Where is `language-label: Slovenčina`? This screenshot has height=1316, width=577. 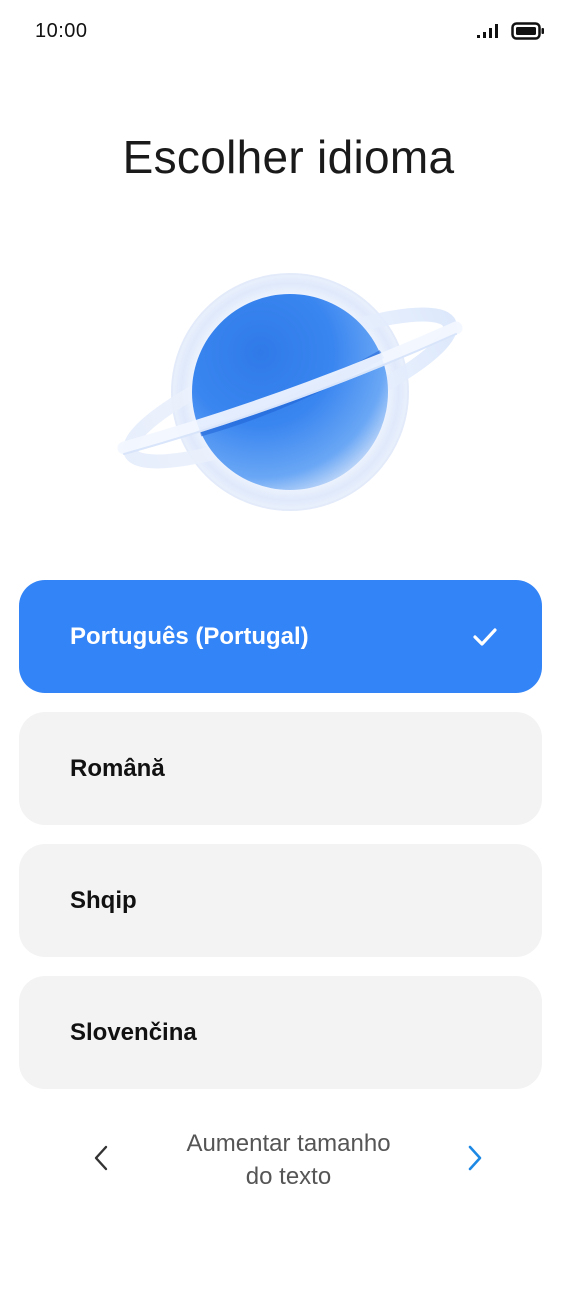 language-label: Slovenčina is located at coordinates (133, 1032).